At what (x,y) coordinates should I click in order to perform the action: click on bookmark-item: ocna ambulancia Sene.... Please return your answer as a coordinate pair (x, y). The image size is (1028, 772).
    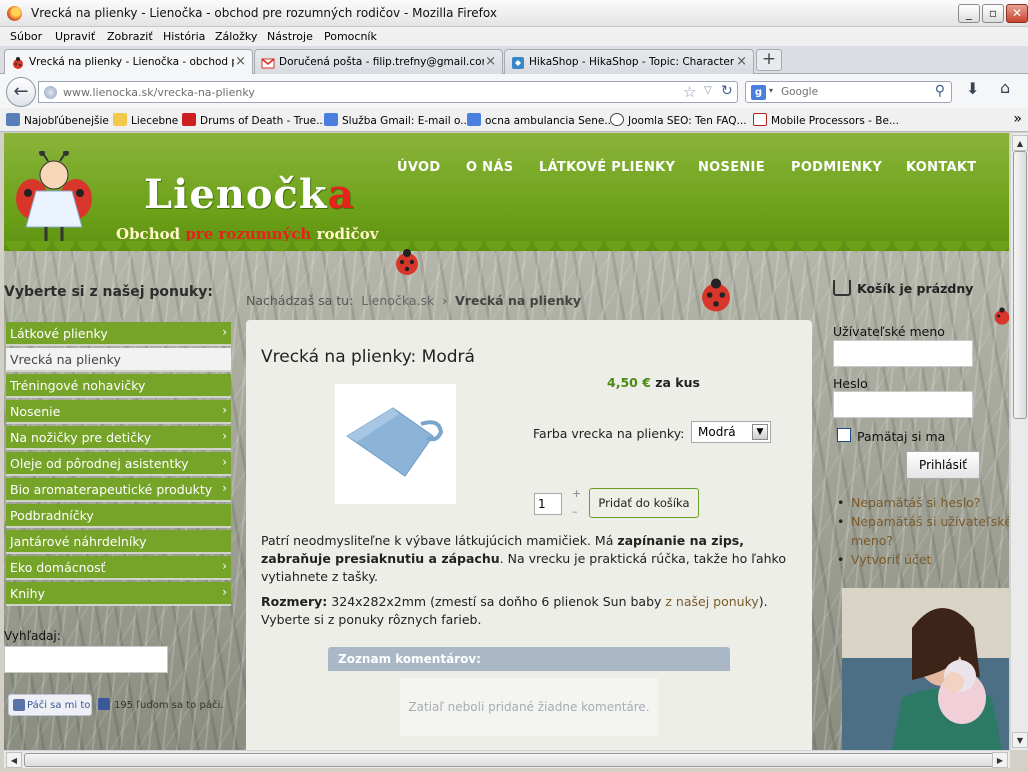
    Looking at the image, I should click on (540, 120).